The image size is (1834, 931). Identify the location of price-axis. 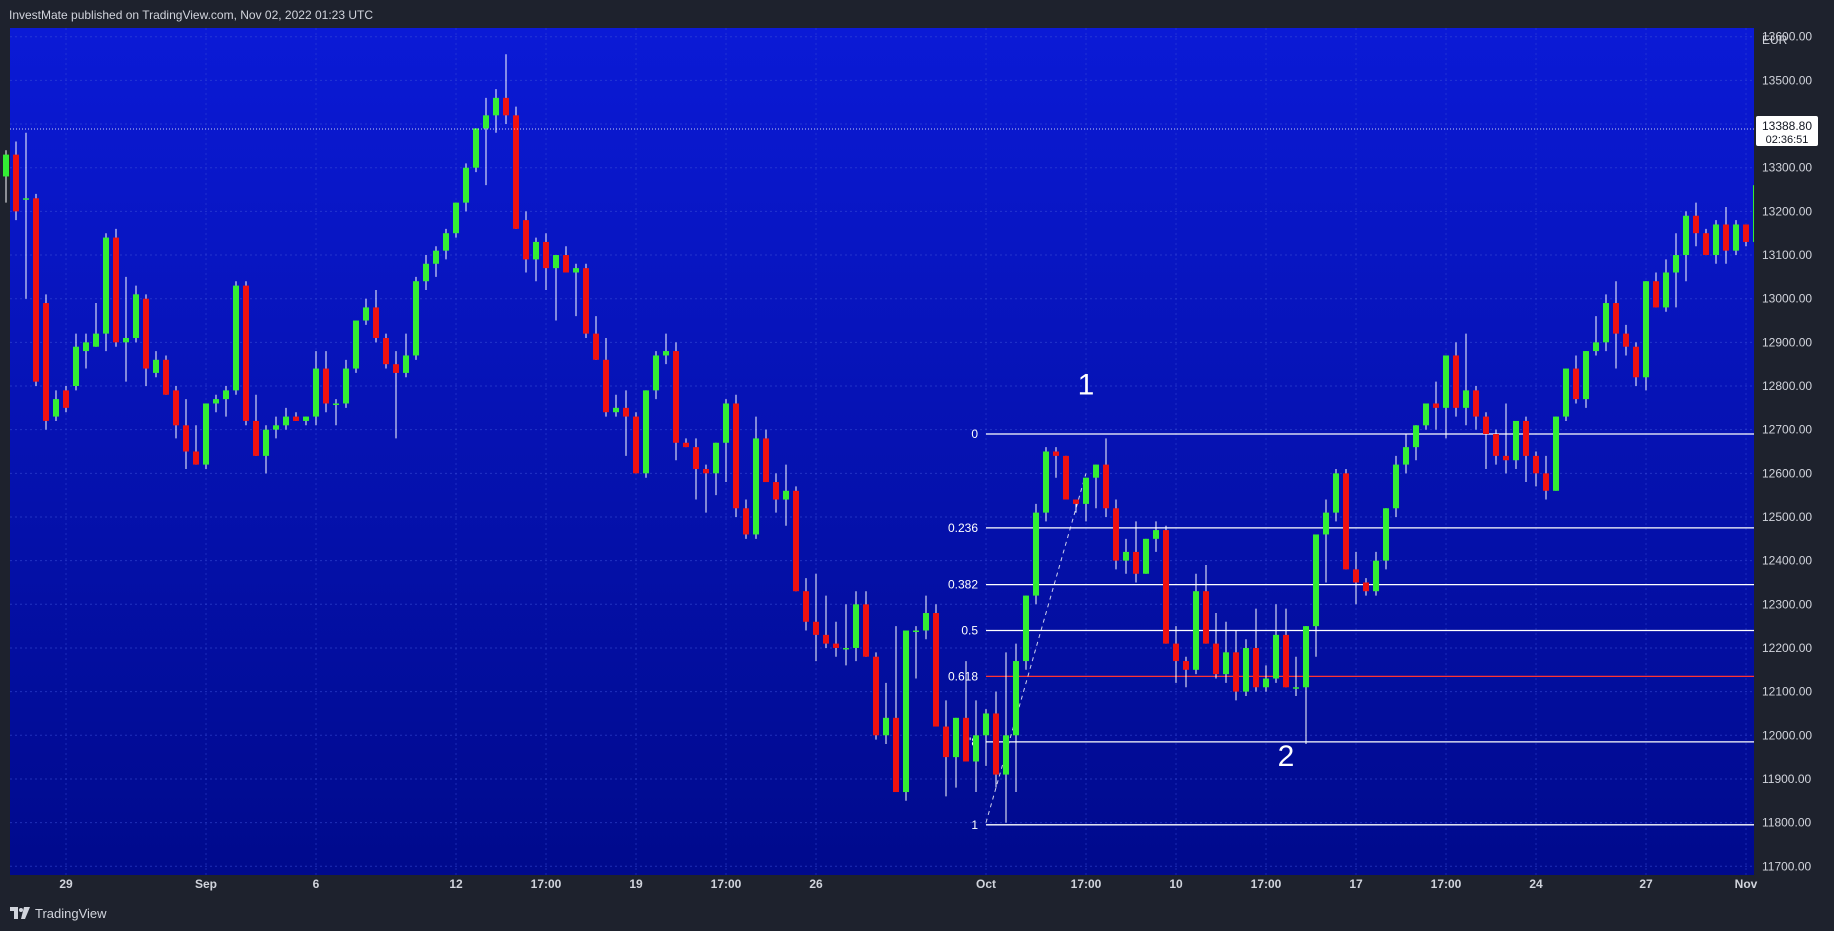
(1794, 451).